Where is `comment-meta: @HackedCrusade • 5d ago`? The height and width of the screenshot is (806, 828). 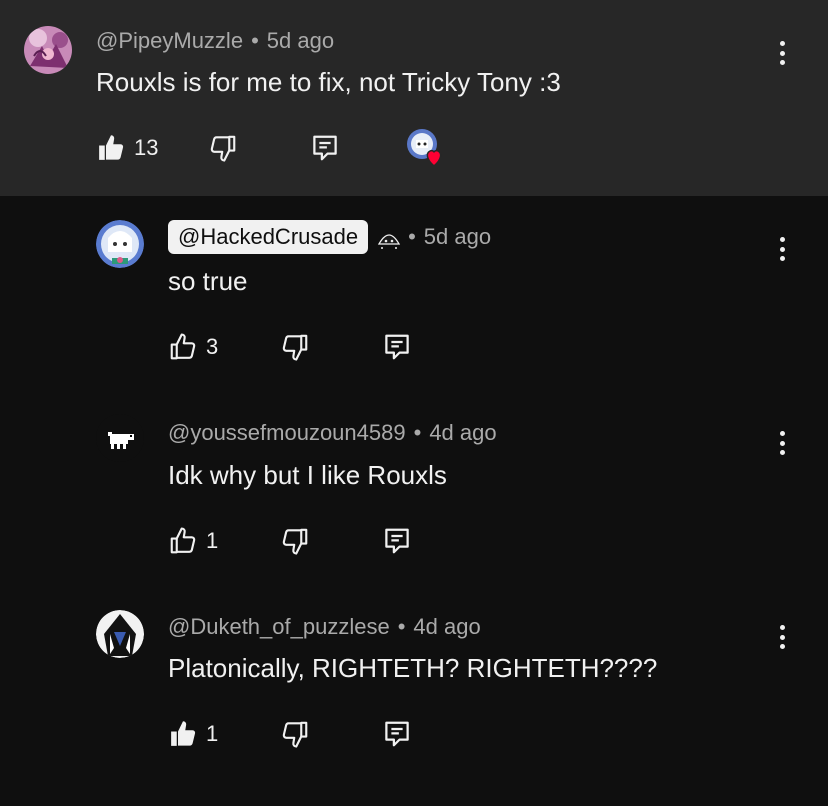 comment-meta: @HackedCrusade • 5d ago is located at coordinates (329, 237).